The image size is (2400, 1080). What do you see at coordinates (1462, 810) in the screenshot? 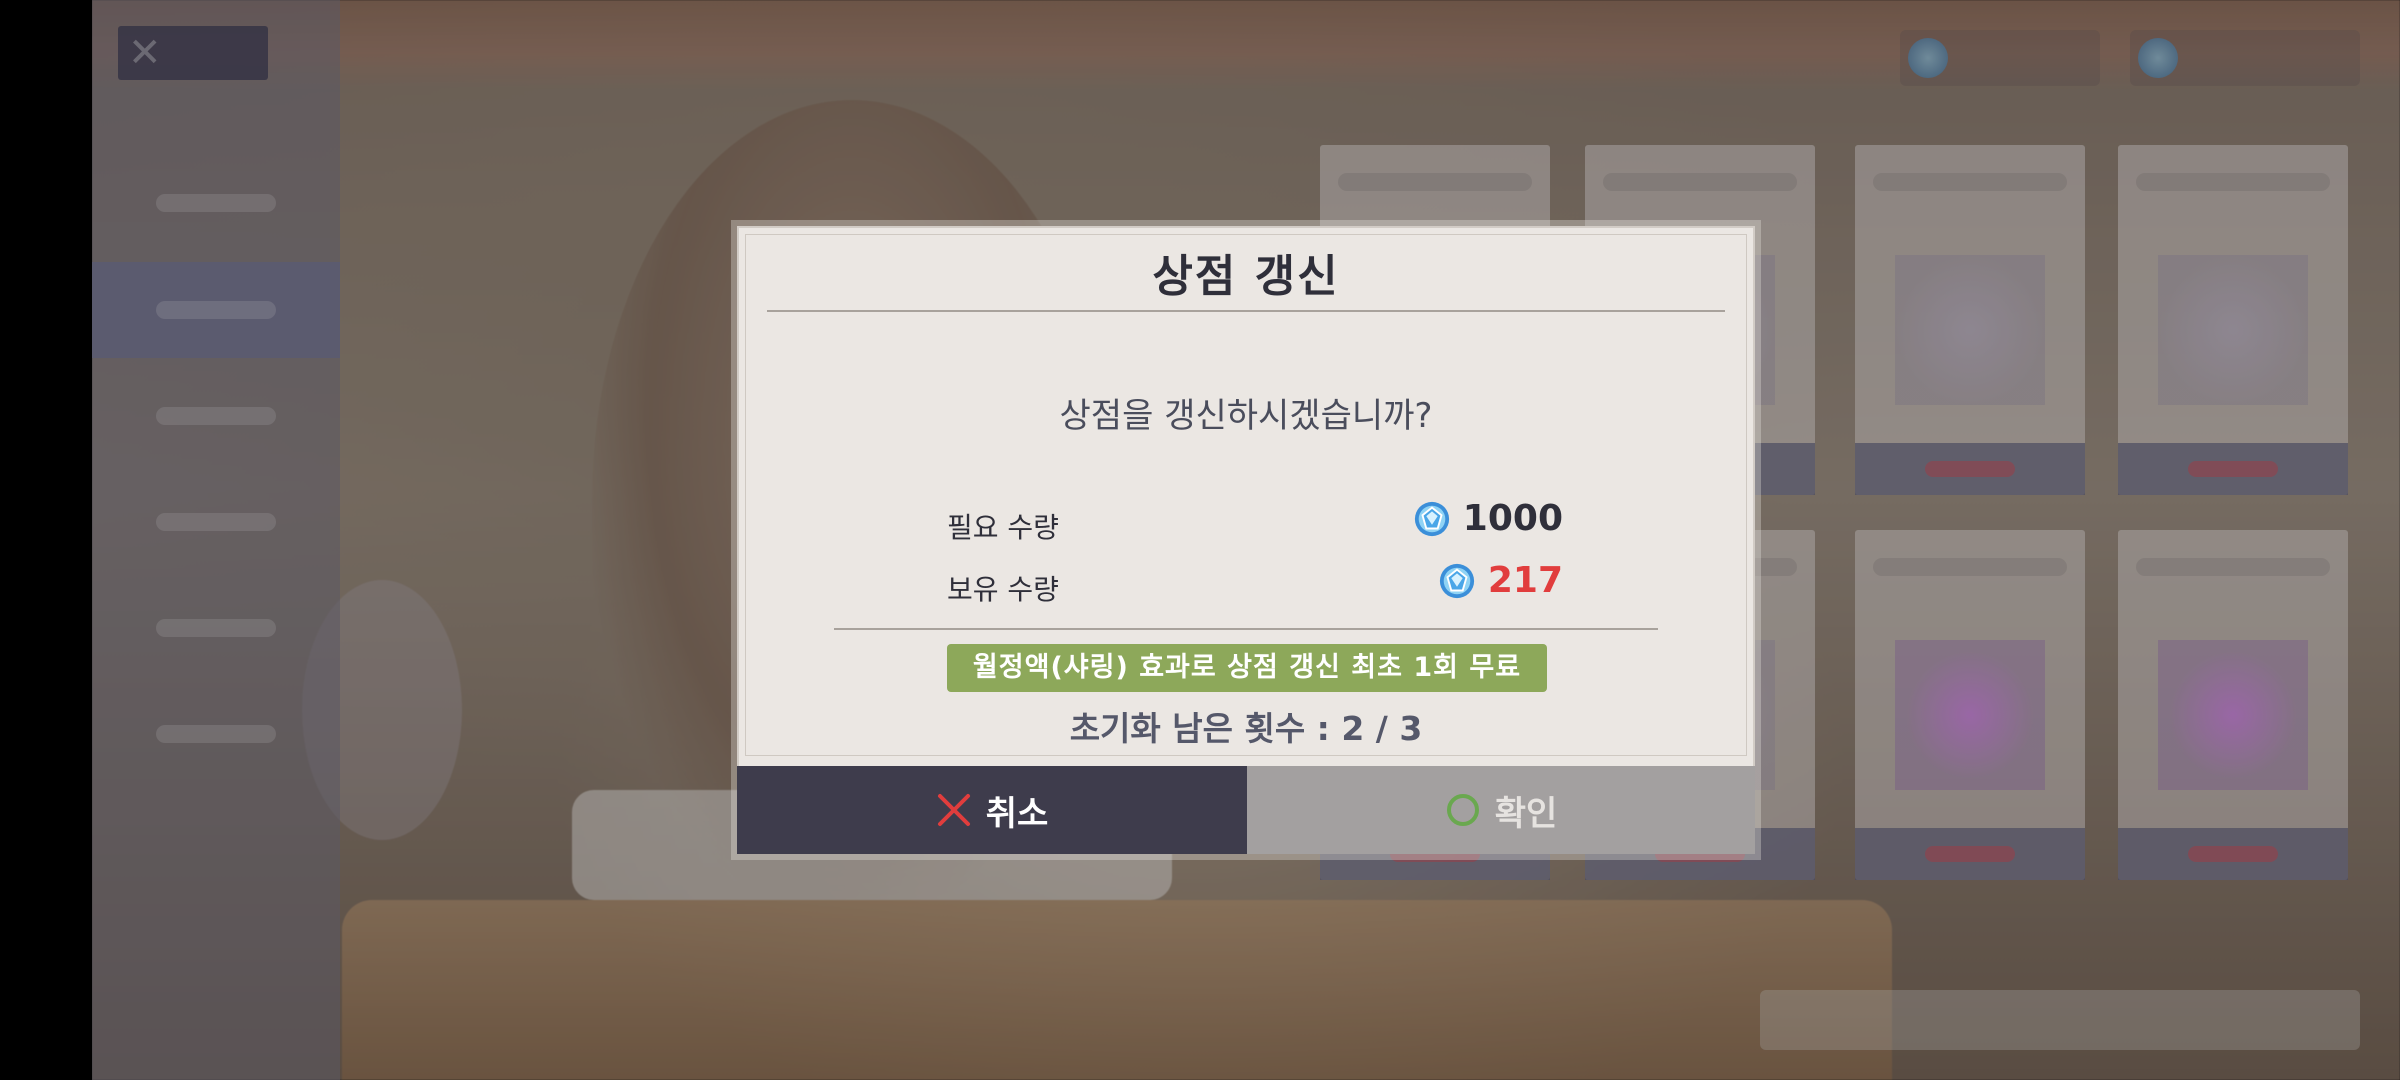
I see `circle-icon` at bounding box center [1462, 810].